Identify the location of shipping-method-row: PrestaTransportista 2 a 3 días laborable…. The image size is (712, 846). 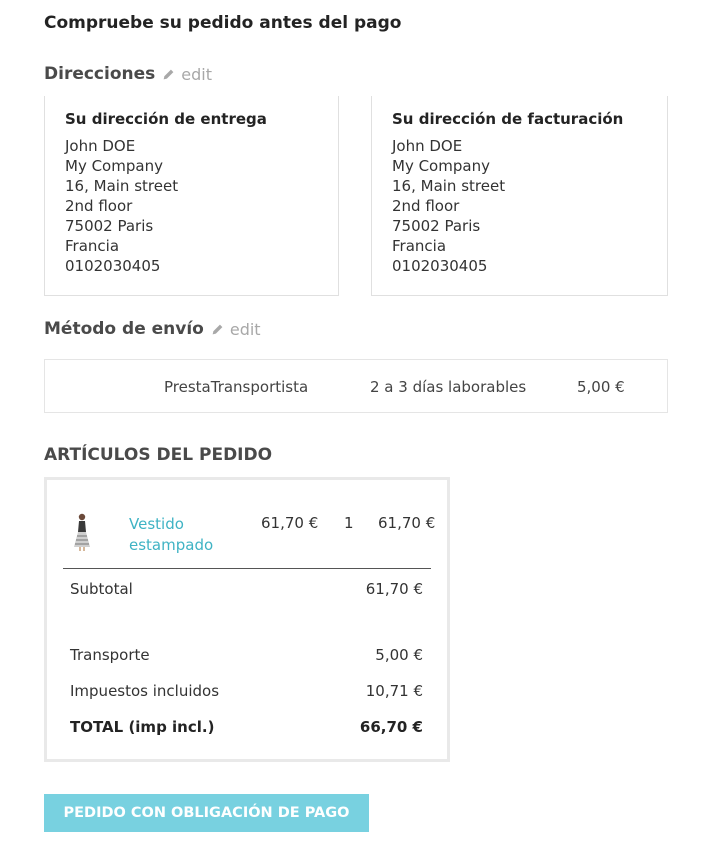
(356, 386).